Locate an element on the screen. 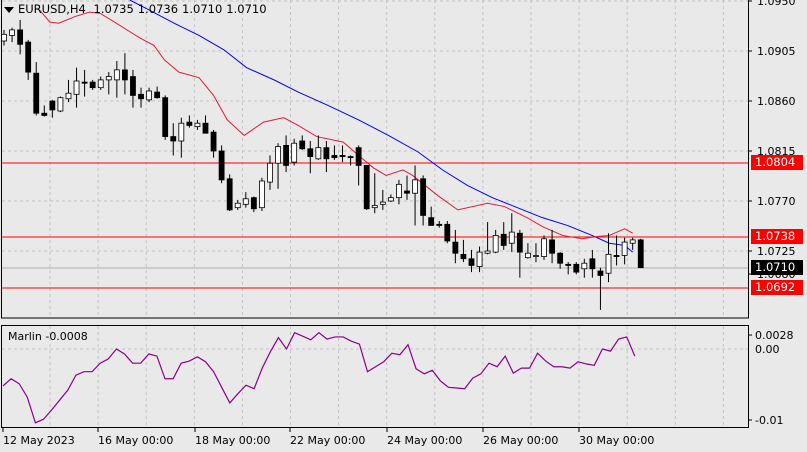 The image size is (807, 452). time-tick-label: 30 May 00:00 is located at coordinates (616, 440).